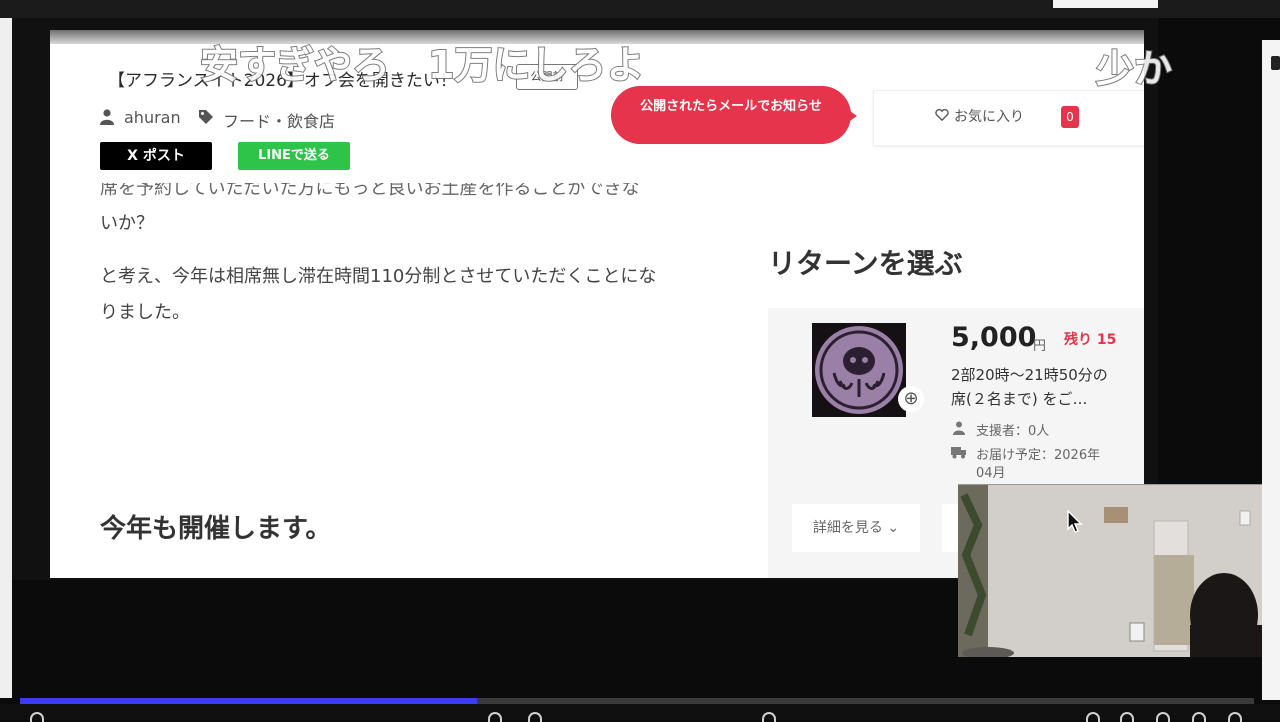 This screenshot has height=722, width=1280. I want to click on body-text-line: と考え、今年は相席無し滞在時間110分制とさせていただくことにな, so click(378, 276).